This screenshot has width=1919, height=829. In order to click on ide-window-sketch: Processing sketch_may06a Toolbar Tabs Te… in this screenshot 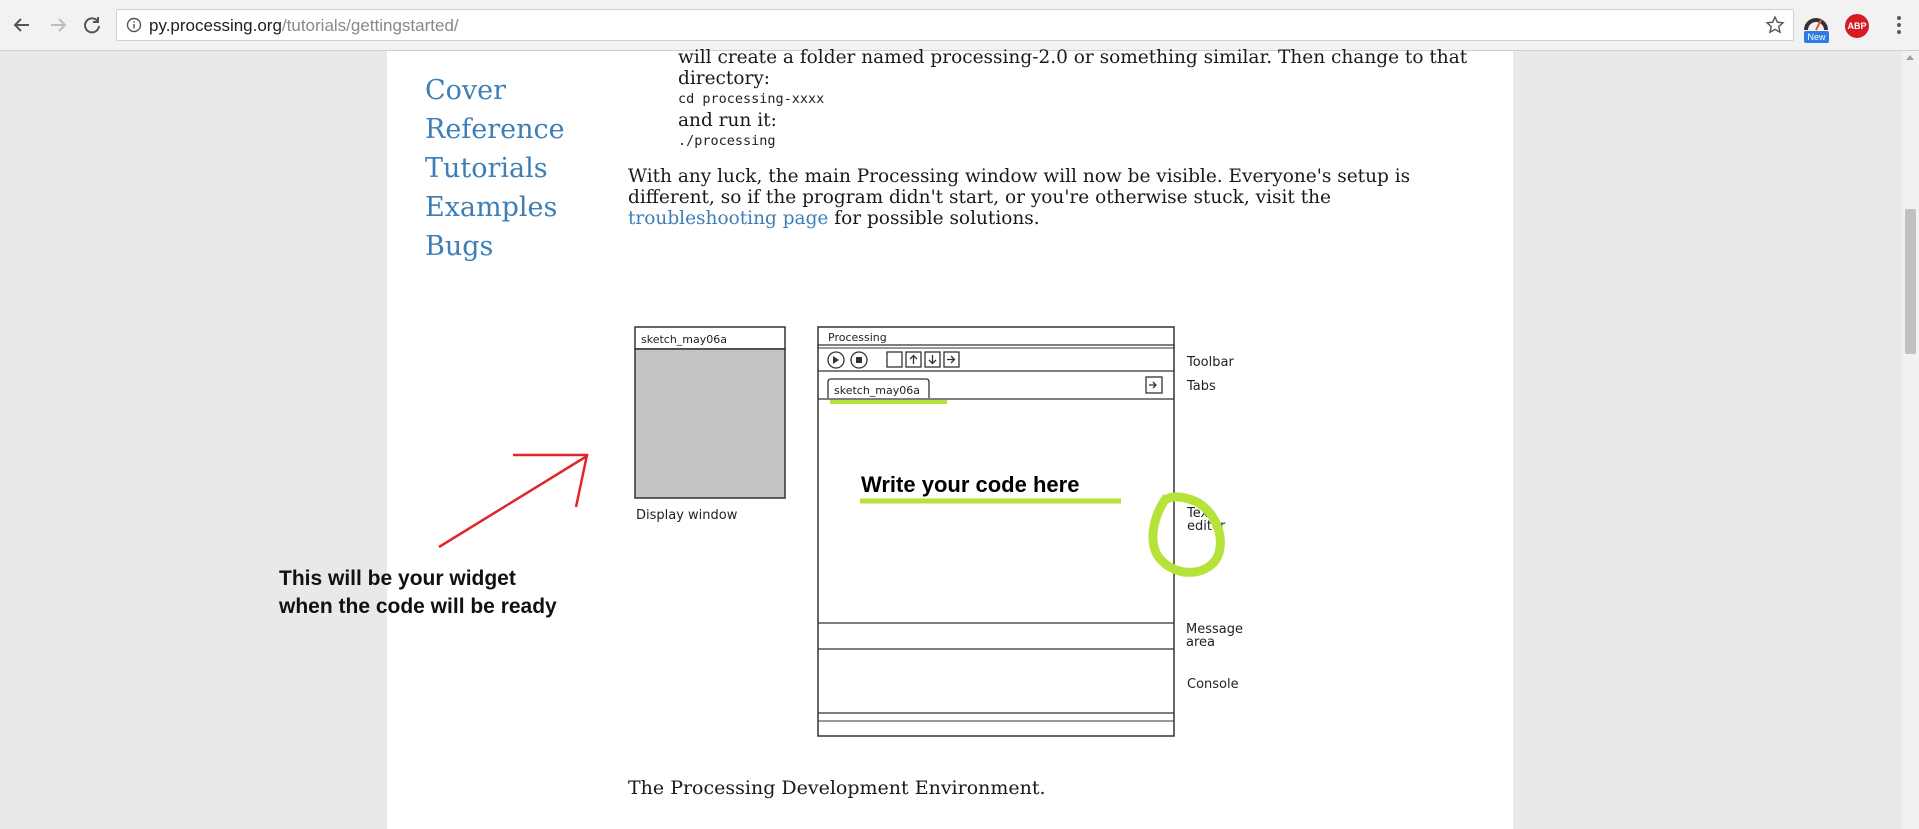, I will do `click(1030, 531)`.